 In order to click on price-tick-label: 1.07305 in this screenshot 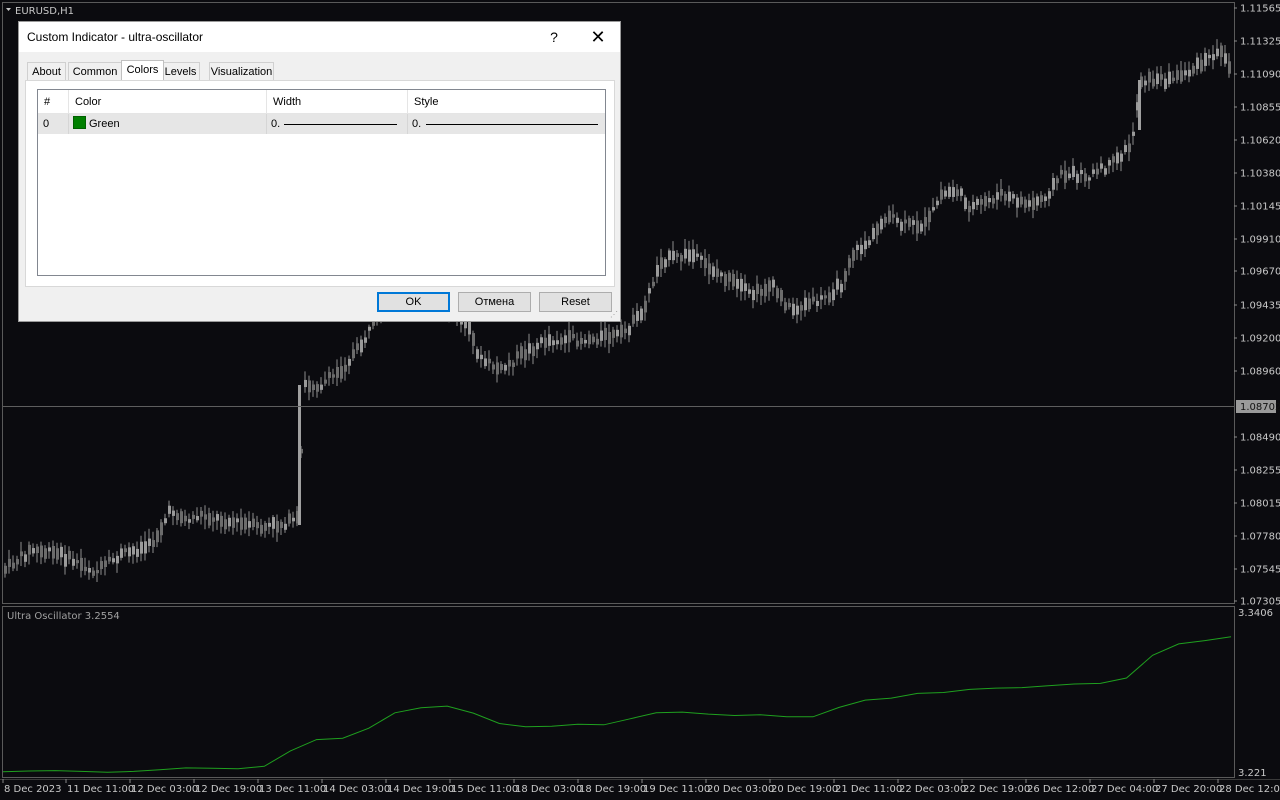, I will do `click(1260, 602)`.